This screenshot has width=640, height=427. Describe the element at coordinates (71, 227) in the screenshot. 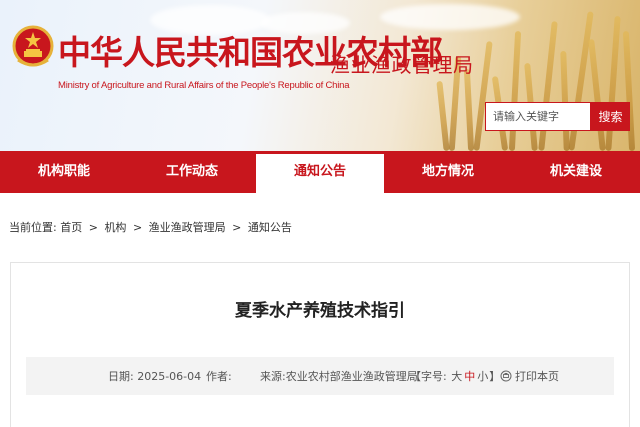

I see `breadcrumb-home: 首页` at that location.